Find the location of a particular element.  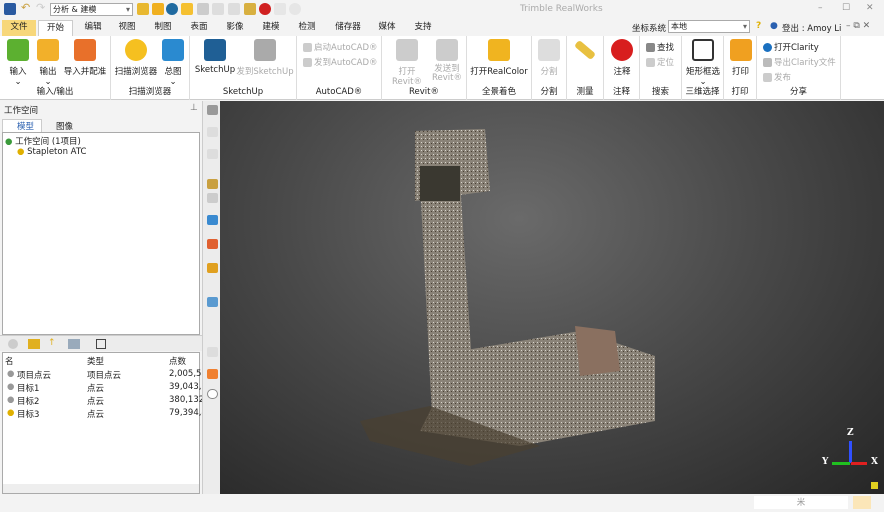

view-toolstrip is located at coordinates (211, 297).